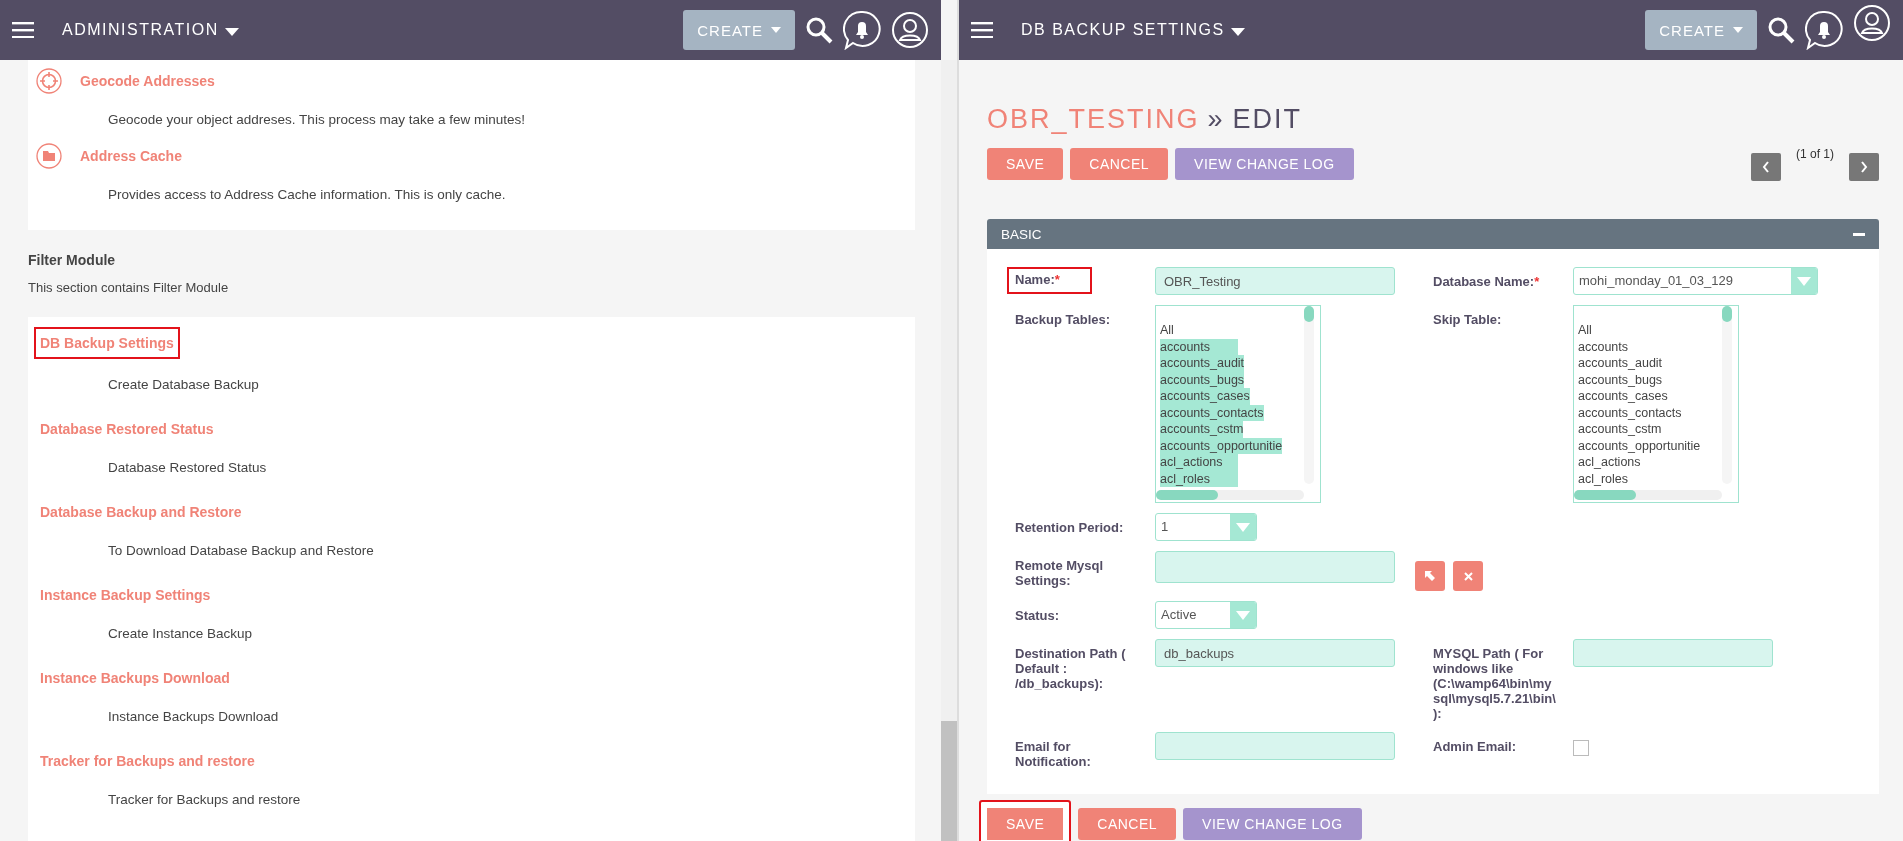  What do you see at coordinates (1695, 281) in the screenshot?
I see `dropdown-field: mohi_monday_01_03_129` at bounding box center [1695, 281].